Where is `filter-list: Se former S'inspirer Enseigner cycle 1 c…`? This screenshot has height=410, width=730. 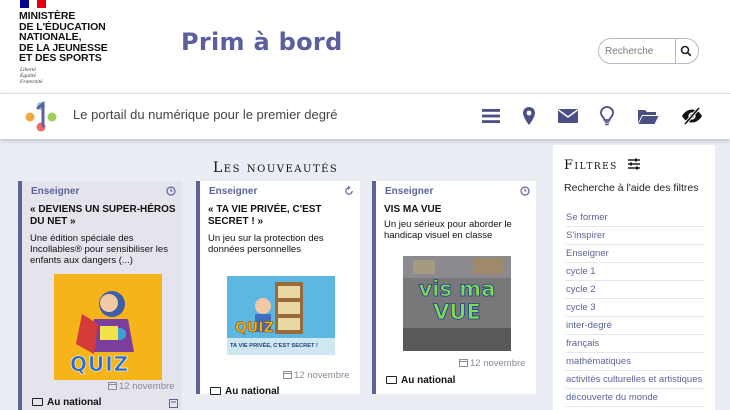 filter-list: Se former S'inspirer Enseigner cycle 1 c… is located at coordinates (635, 308).